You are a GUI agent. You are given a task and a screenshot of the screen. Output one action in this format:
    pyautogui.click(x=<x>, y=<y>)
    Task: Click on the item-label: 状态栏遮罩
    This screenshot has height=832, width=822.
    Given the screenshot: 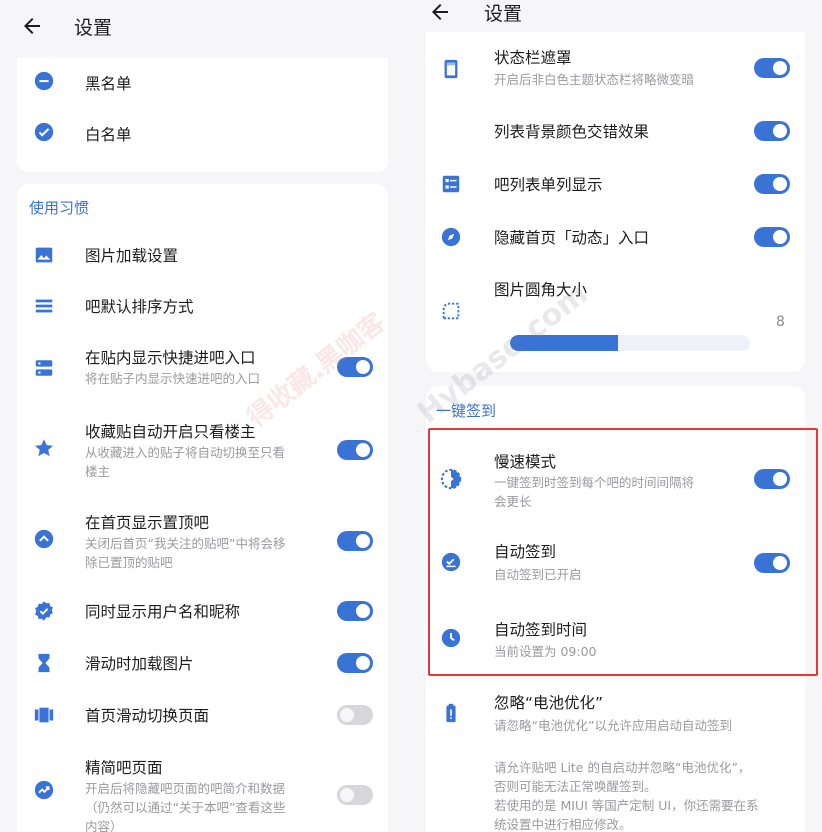 What is the action you would take?
    pyautogui.click(x=533, y=58)
    